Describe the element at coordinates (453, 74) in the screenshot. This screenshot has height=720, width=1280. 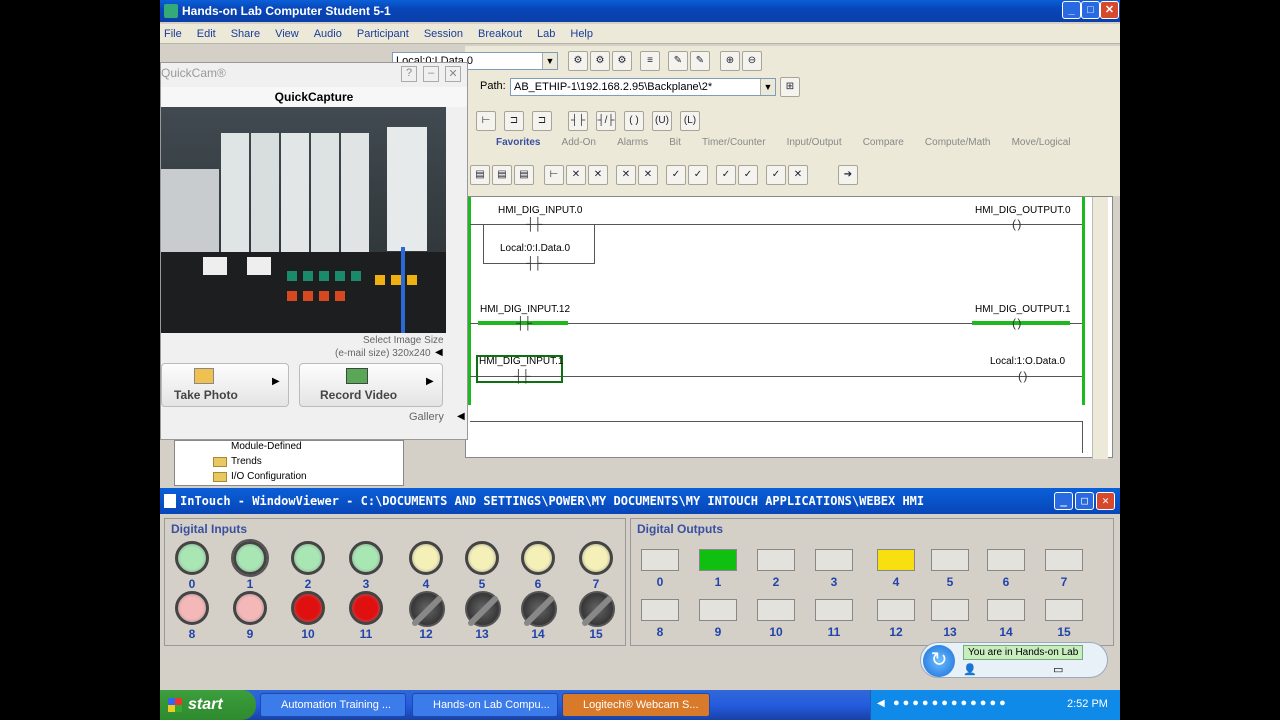
I see `close-icon: ✕` at that location.